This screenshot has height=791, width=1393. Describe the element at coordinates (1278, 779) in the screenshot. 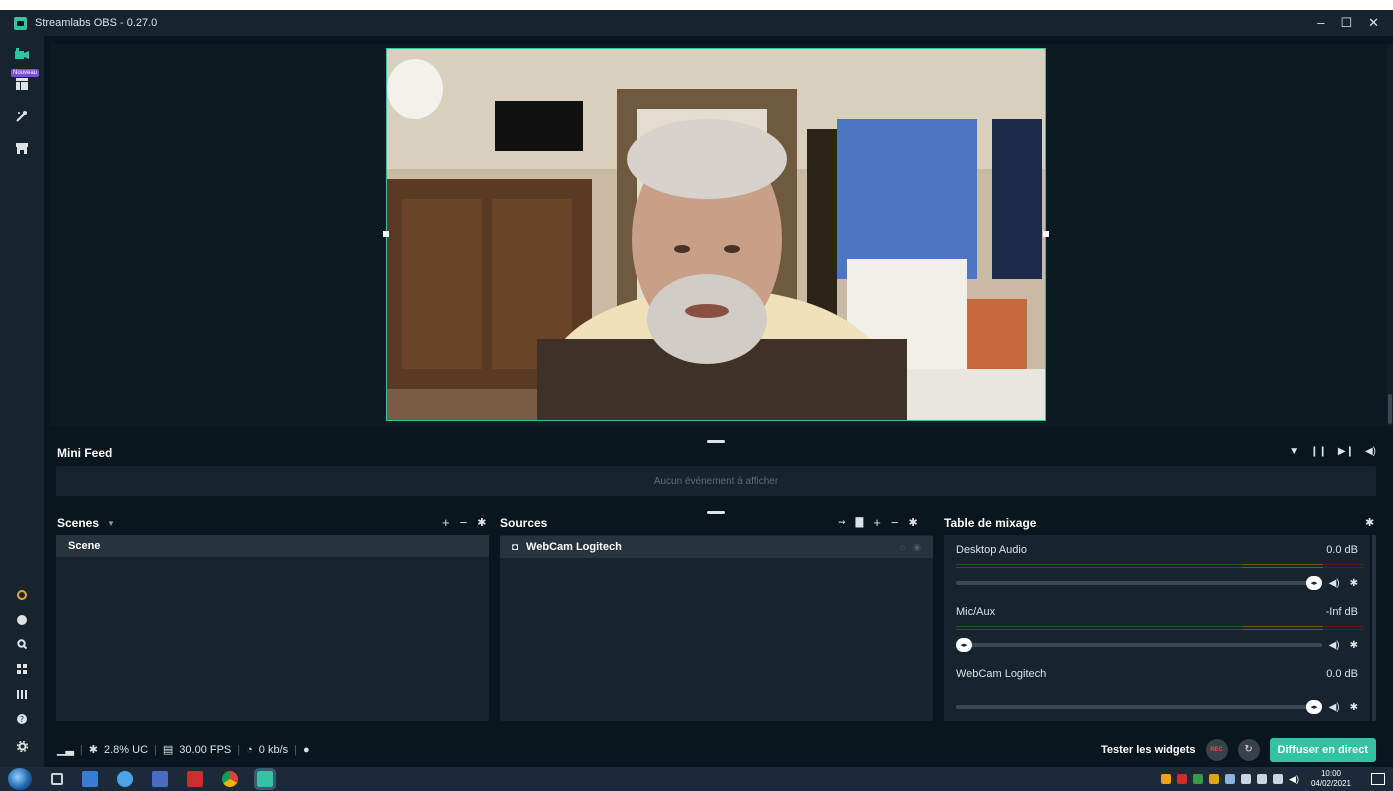

I see `tray-monitor-icon` at that location.